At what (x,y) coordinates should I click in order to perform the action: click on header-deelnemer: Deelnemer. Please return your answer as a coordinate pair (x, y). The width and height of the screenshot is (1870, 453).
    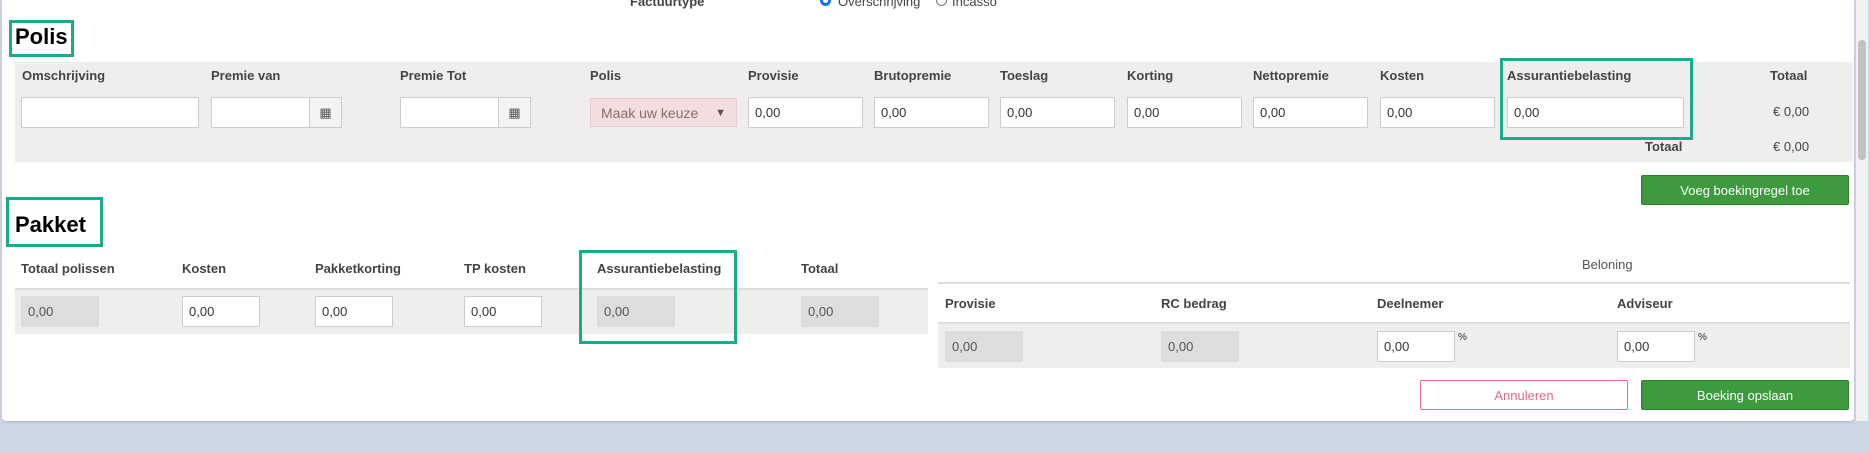
    Looking at the image, I should click on (1410, 303).